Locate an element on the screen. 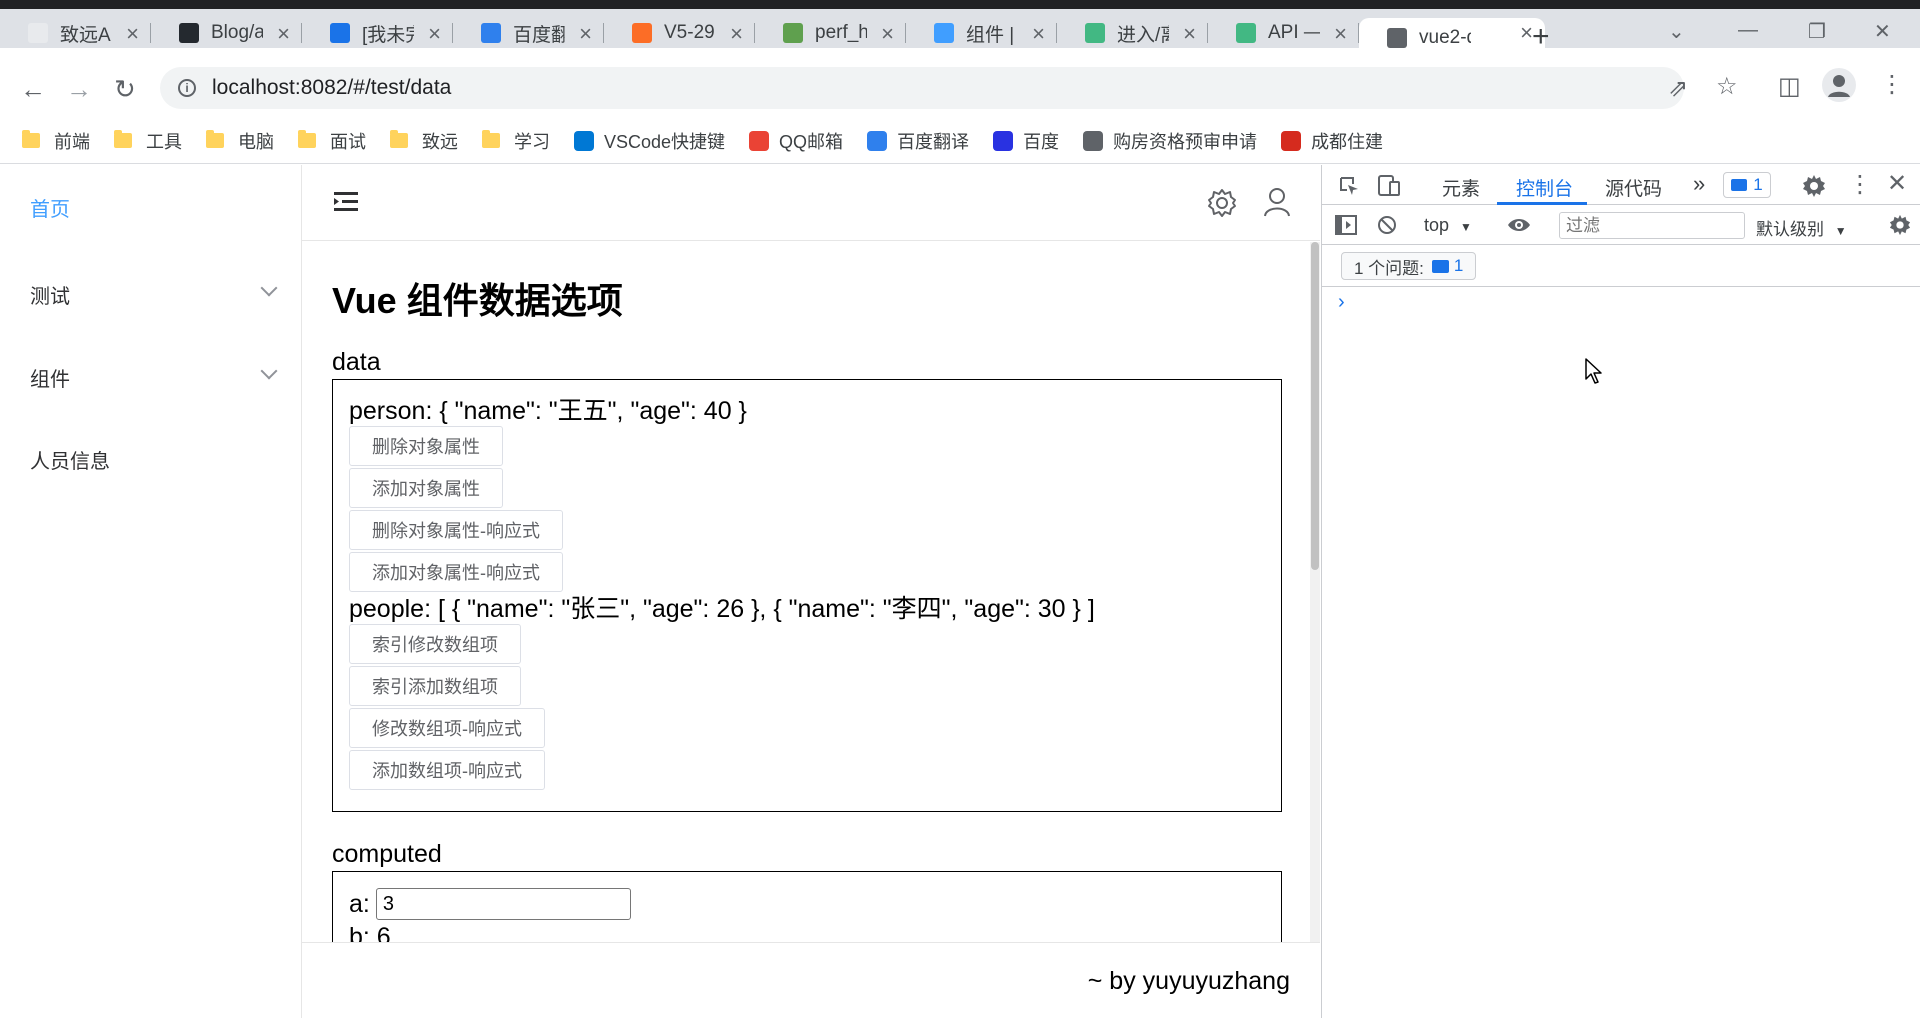  diamond-icon is located at coordinates (340, 33).